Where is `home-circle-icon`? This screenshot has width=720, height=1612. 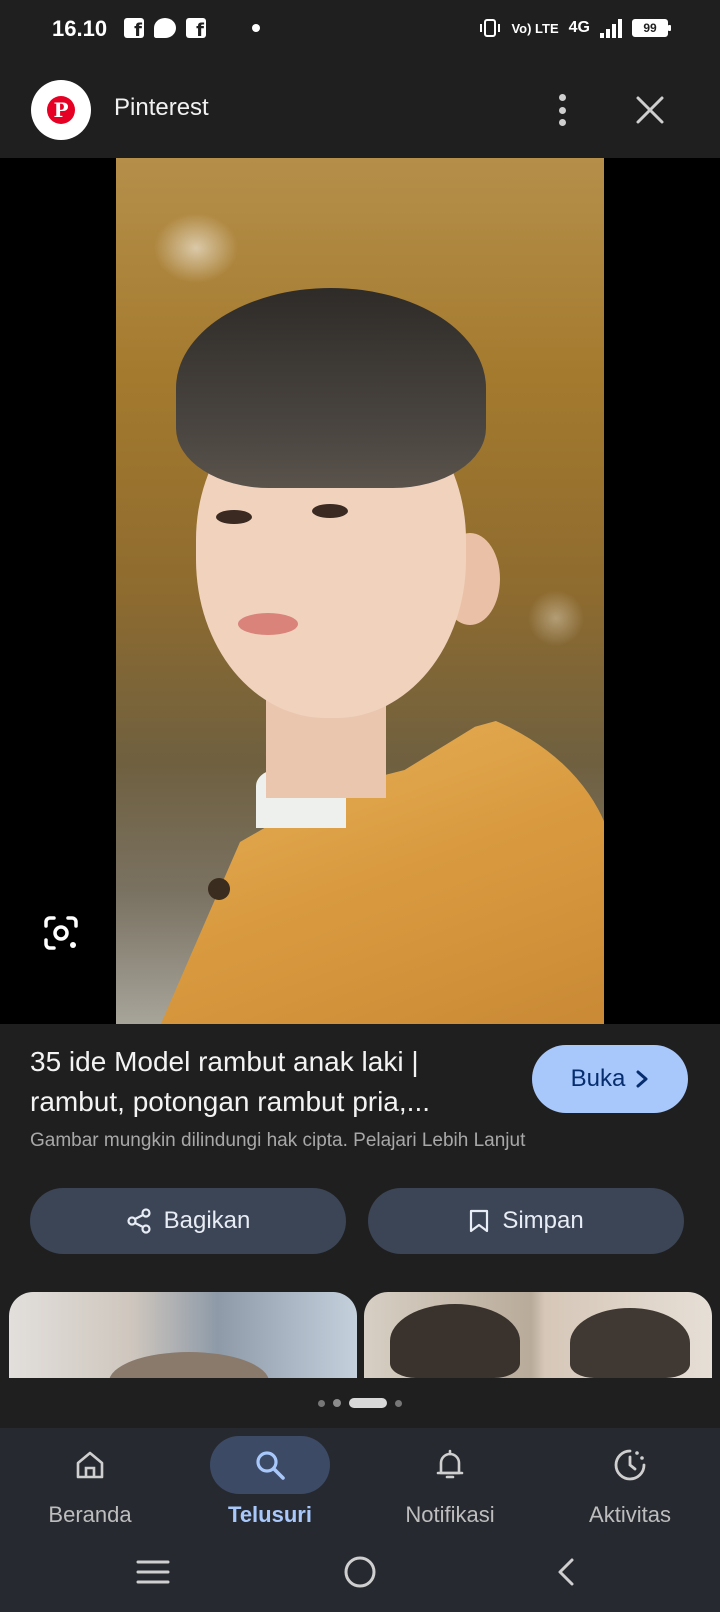
home-circle-icon is located at coordinates (360, 1572).